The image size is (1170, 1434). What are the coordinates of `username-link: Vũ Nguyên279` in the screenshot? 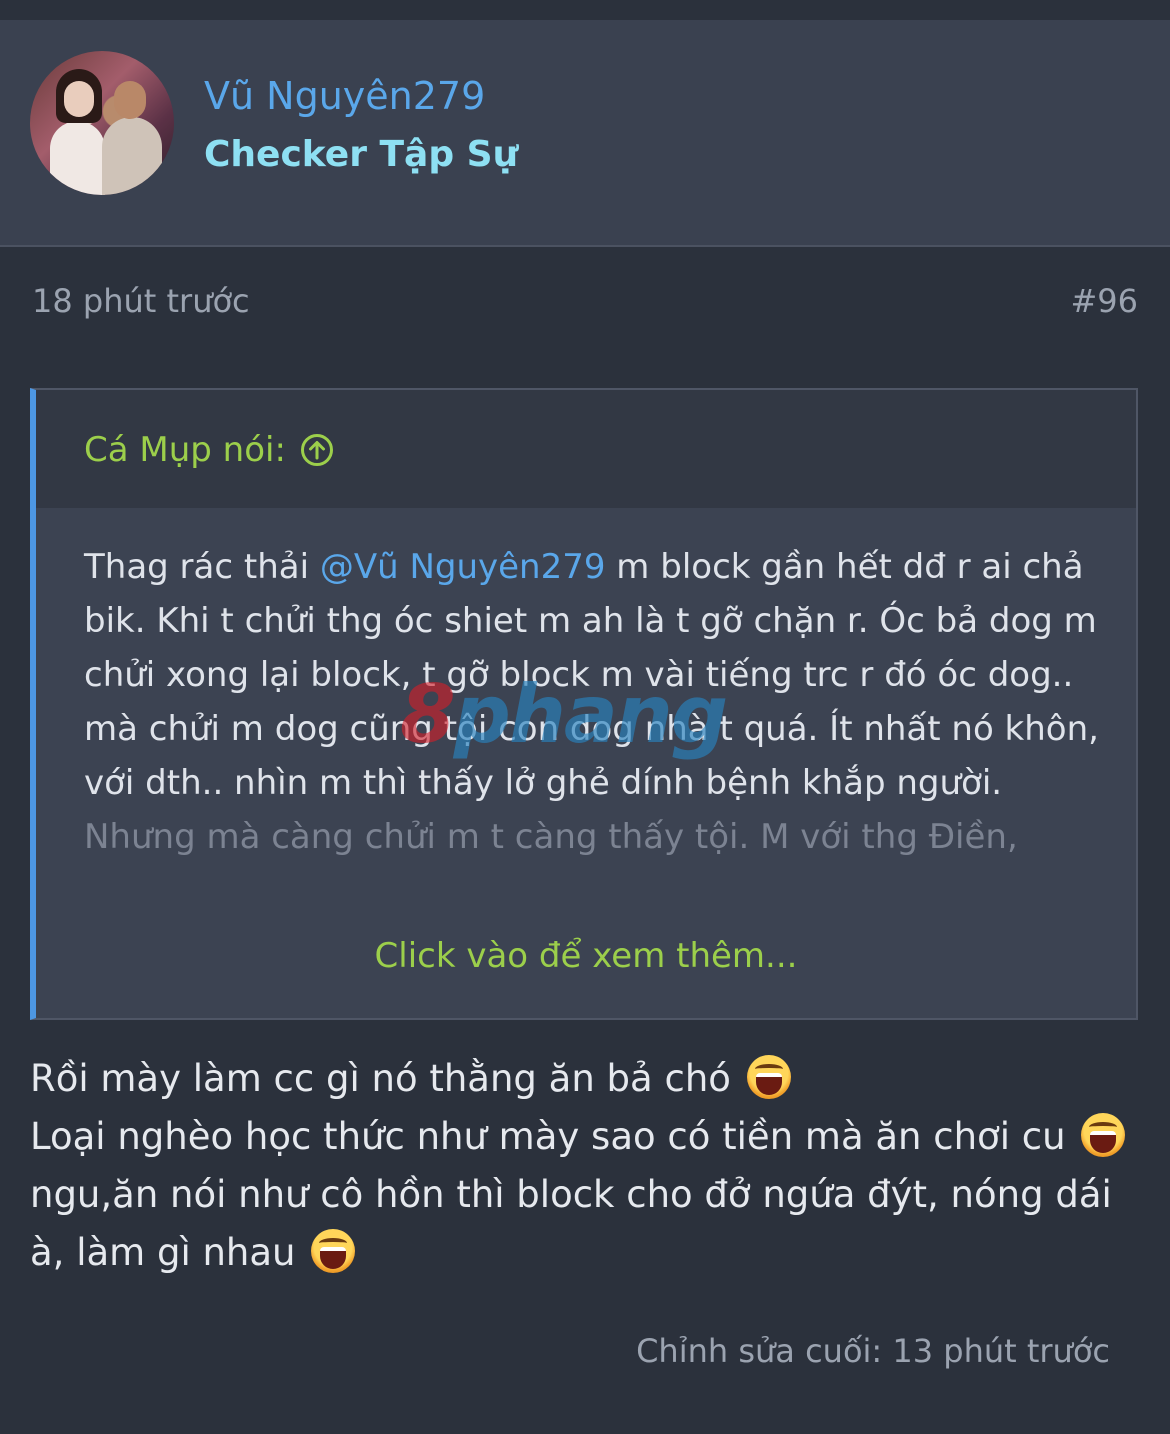 It's located at (344, 96).